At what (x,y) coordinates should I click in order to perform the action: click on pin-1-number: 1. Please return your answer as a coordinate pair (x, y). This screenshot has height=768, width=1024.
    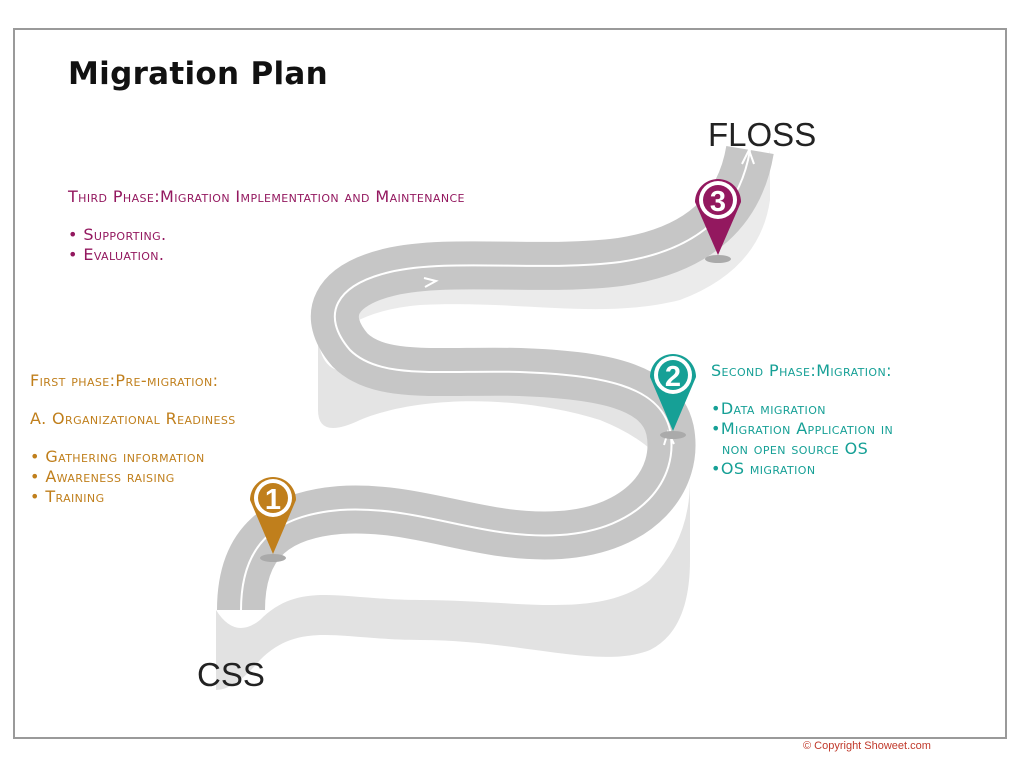
    Looking at the image, I should click on (273, 500).